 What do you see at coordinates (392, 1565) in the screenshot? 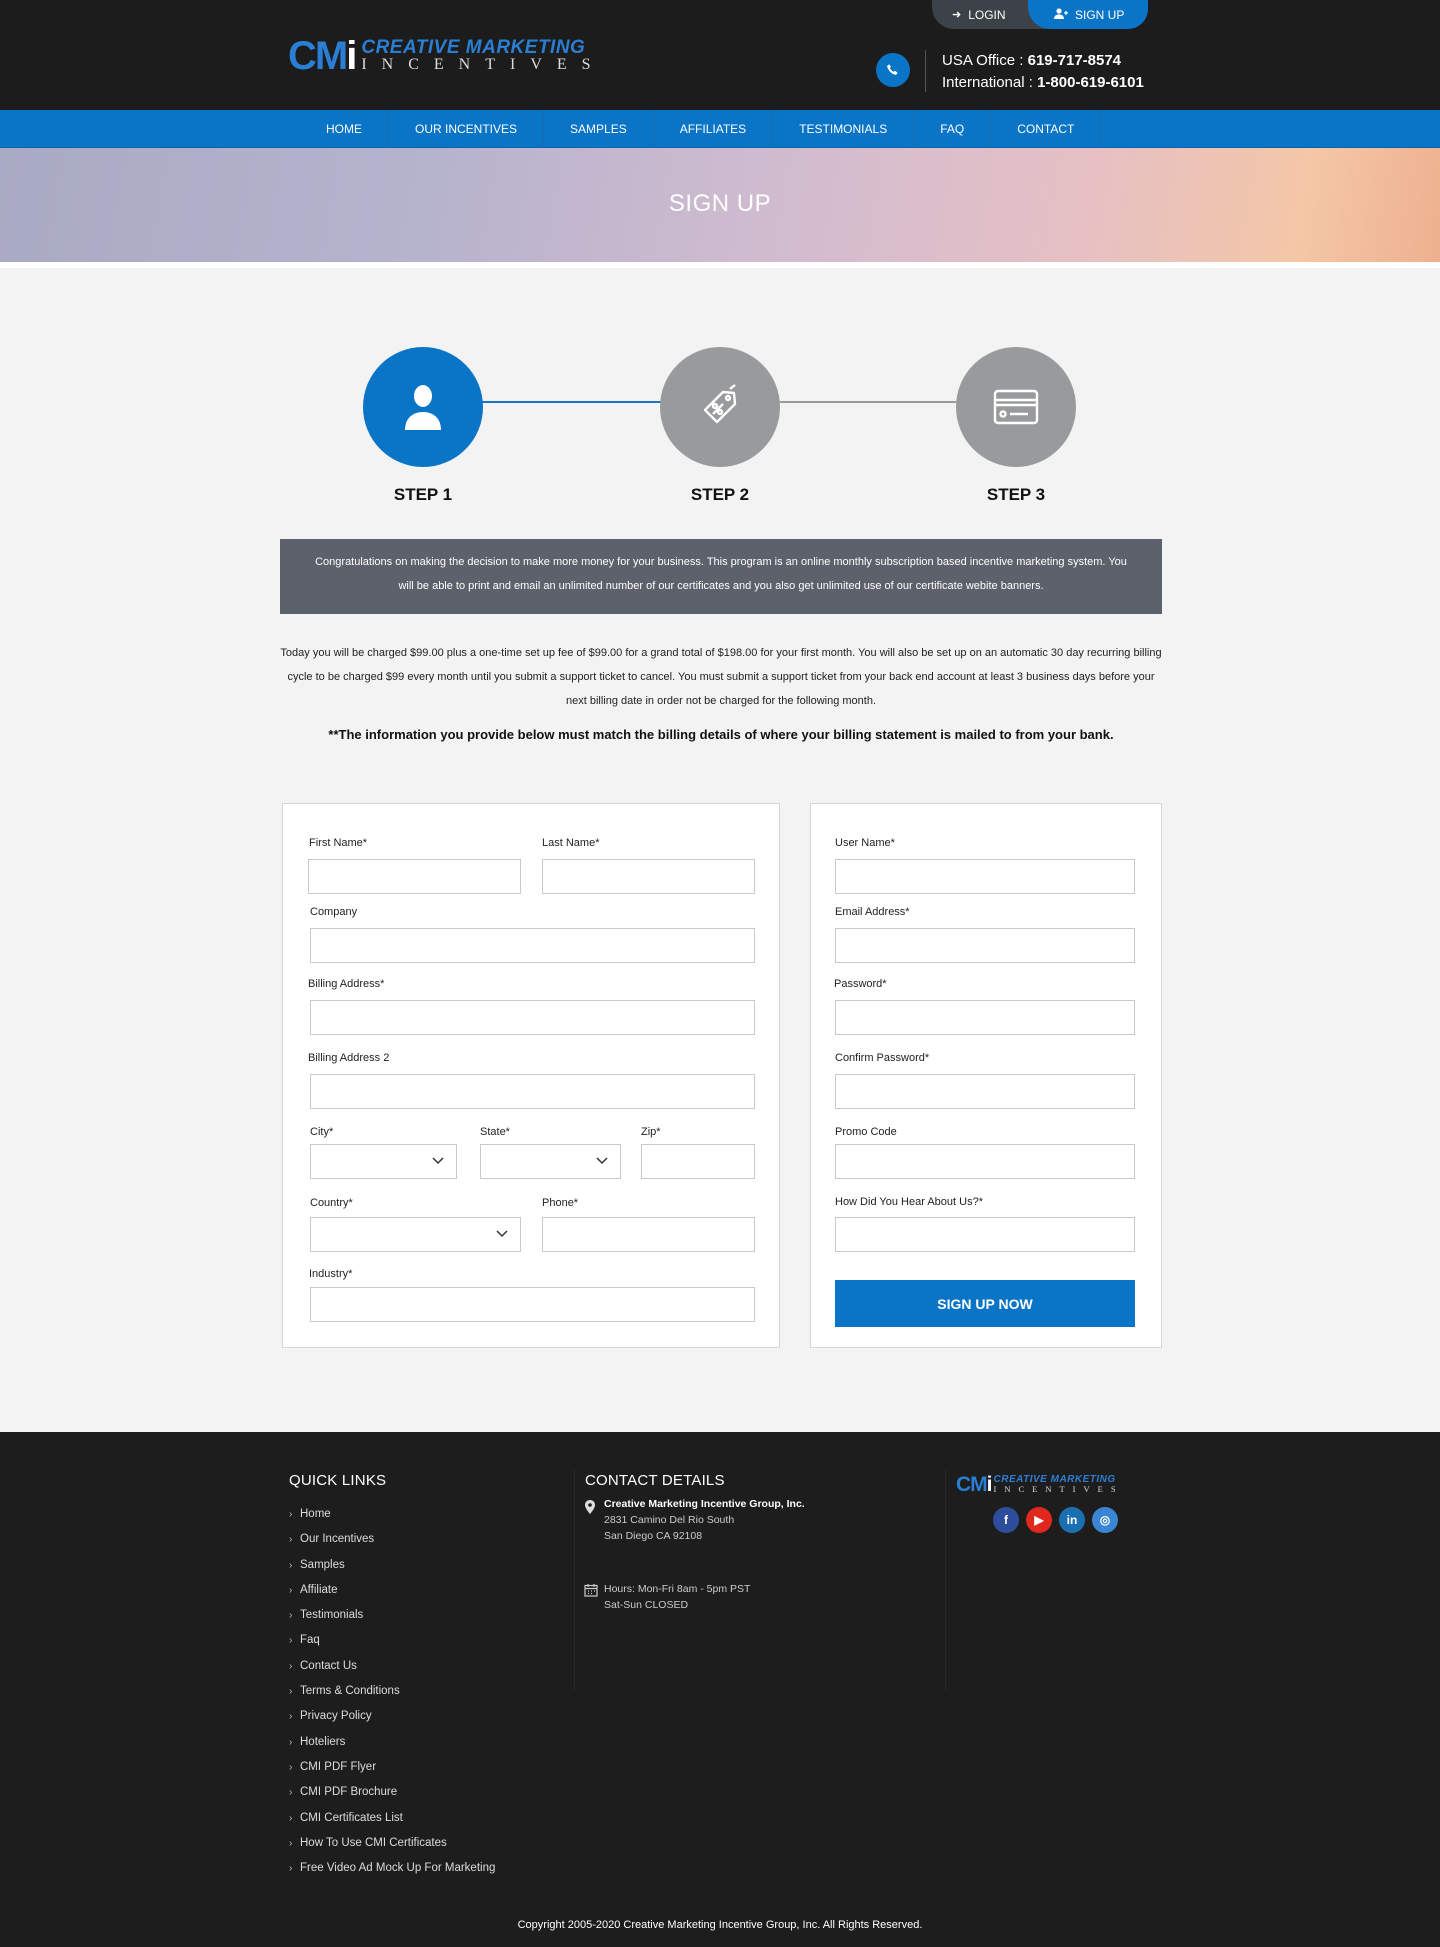
I see `quick-link-samples: › Samples` at bounding box center [392, 1565].